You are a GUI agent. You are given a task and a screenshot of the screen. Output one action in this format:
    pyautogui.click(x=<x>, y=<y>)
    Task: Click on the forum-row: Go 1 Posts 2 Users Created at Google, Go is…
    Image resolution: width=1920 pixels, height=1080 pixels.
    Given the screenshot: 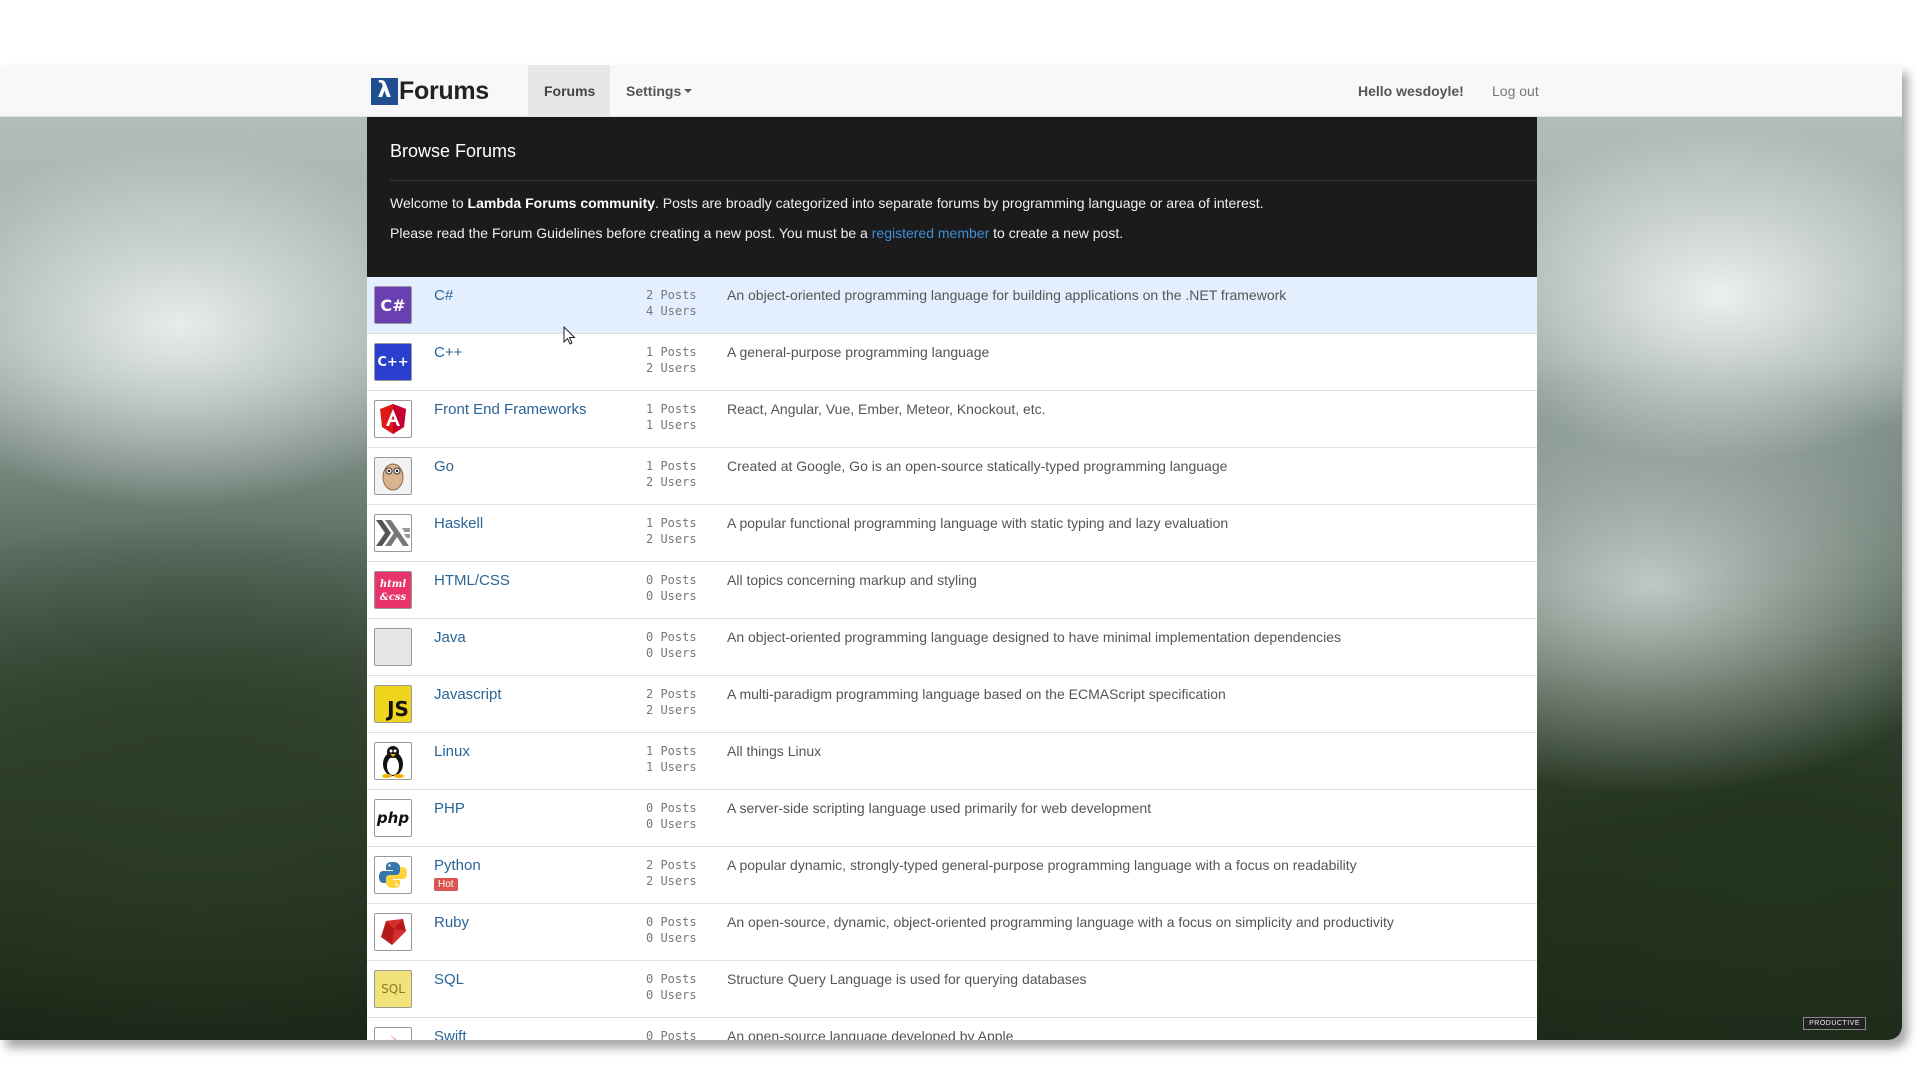 What is the action you would take?
    pyautogui.click(x=952, y=476)
    